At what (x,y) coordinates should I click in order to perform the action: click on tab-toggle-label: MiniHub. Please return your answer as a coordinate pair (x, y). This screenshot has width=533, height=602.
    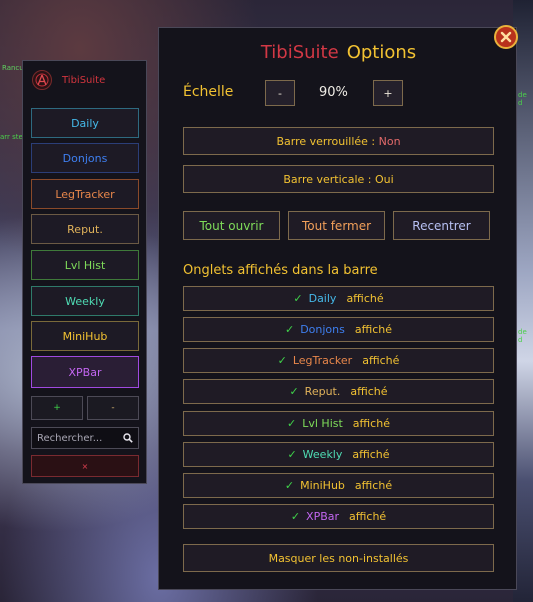
    Looking at the image, I should click on (322, 485).